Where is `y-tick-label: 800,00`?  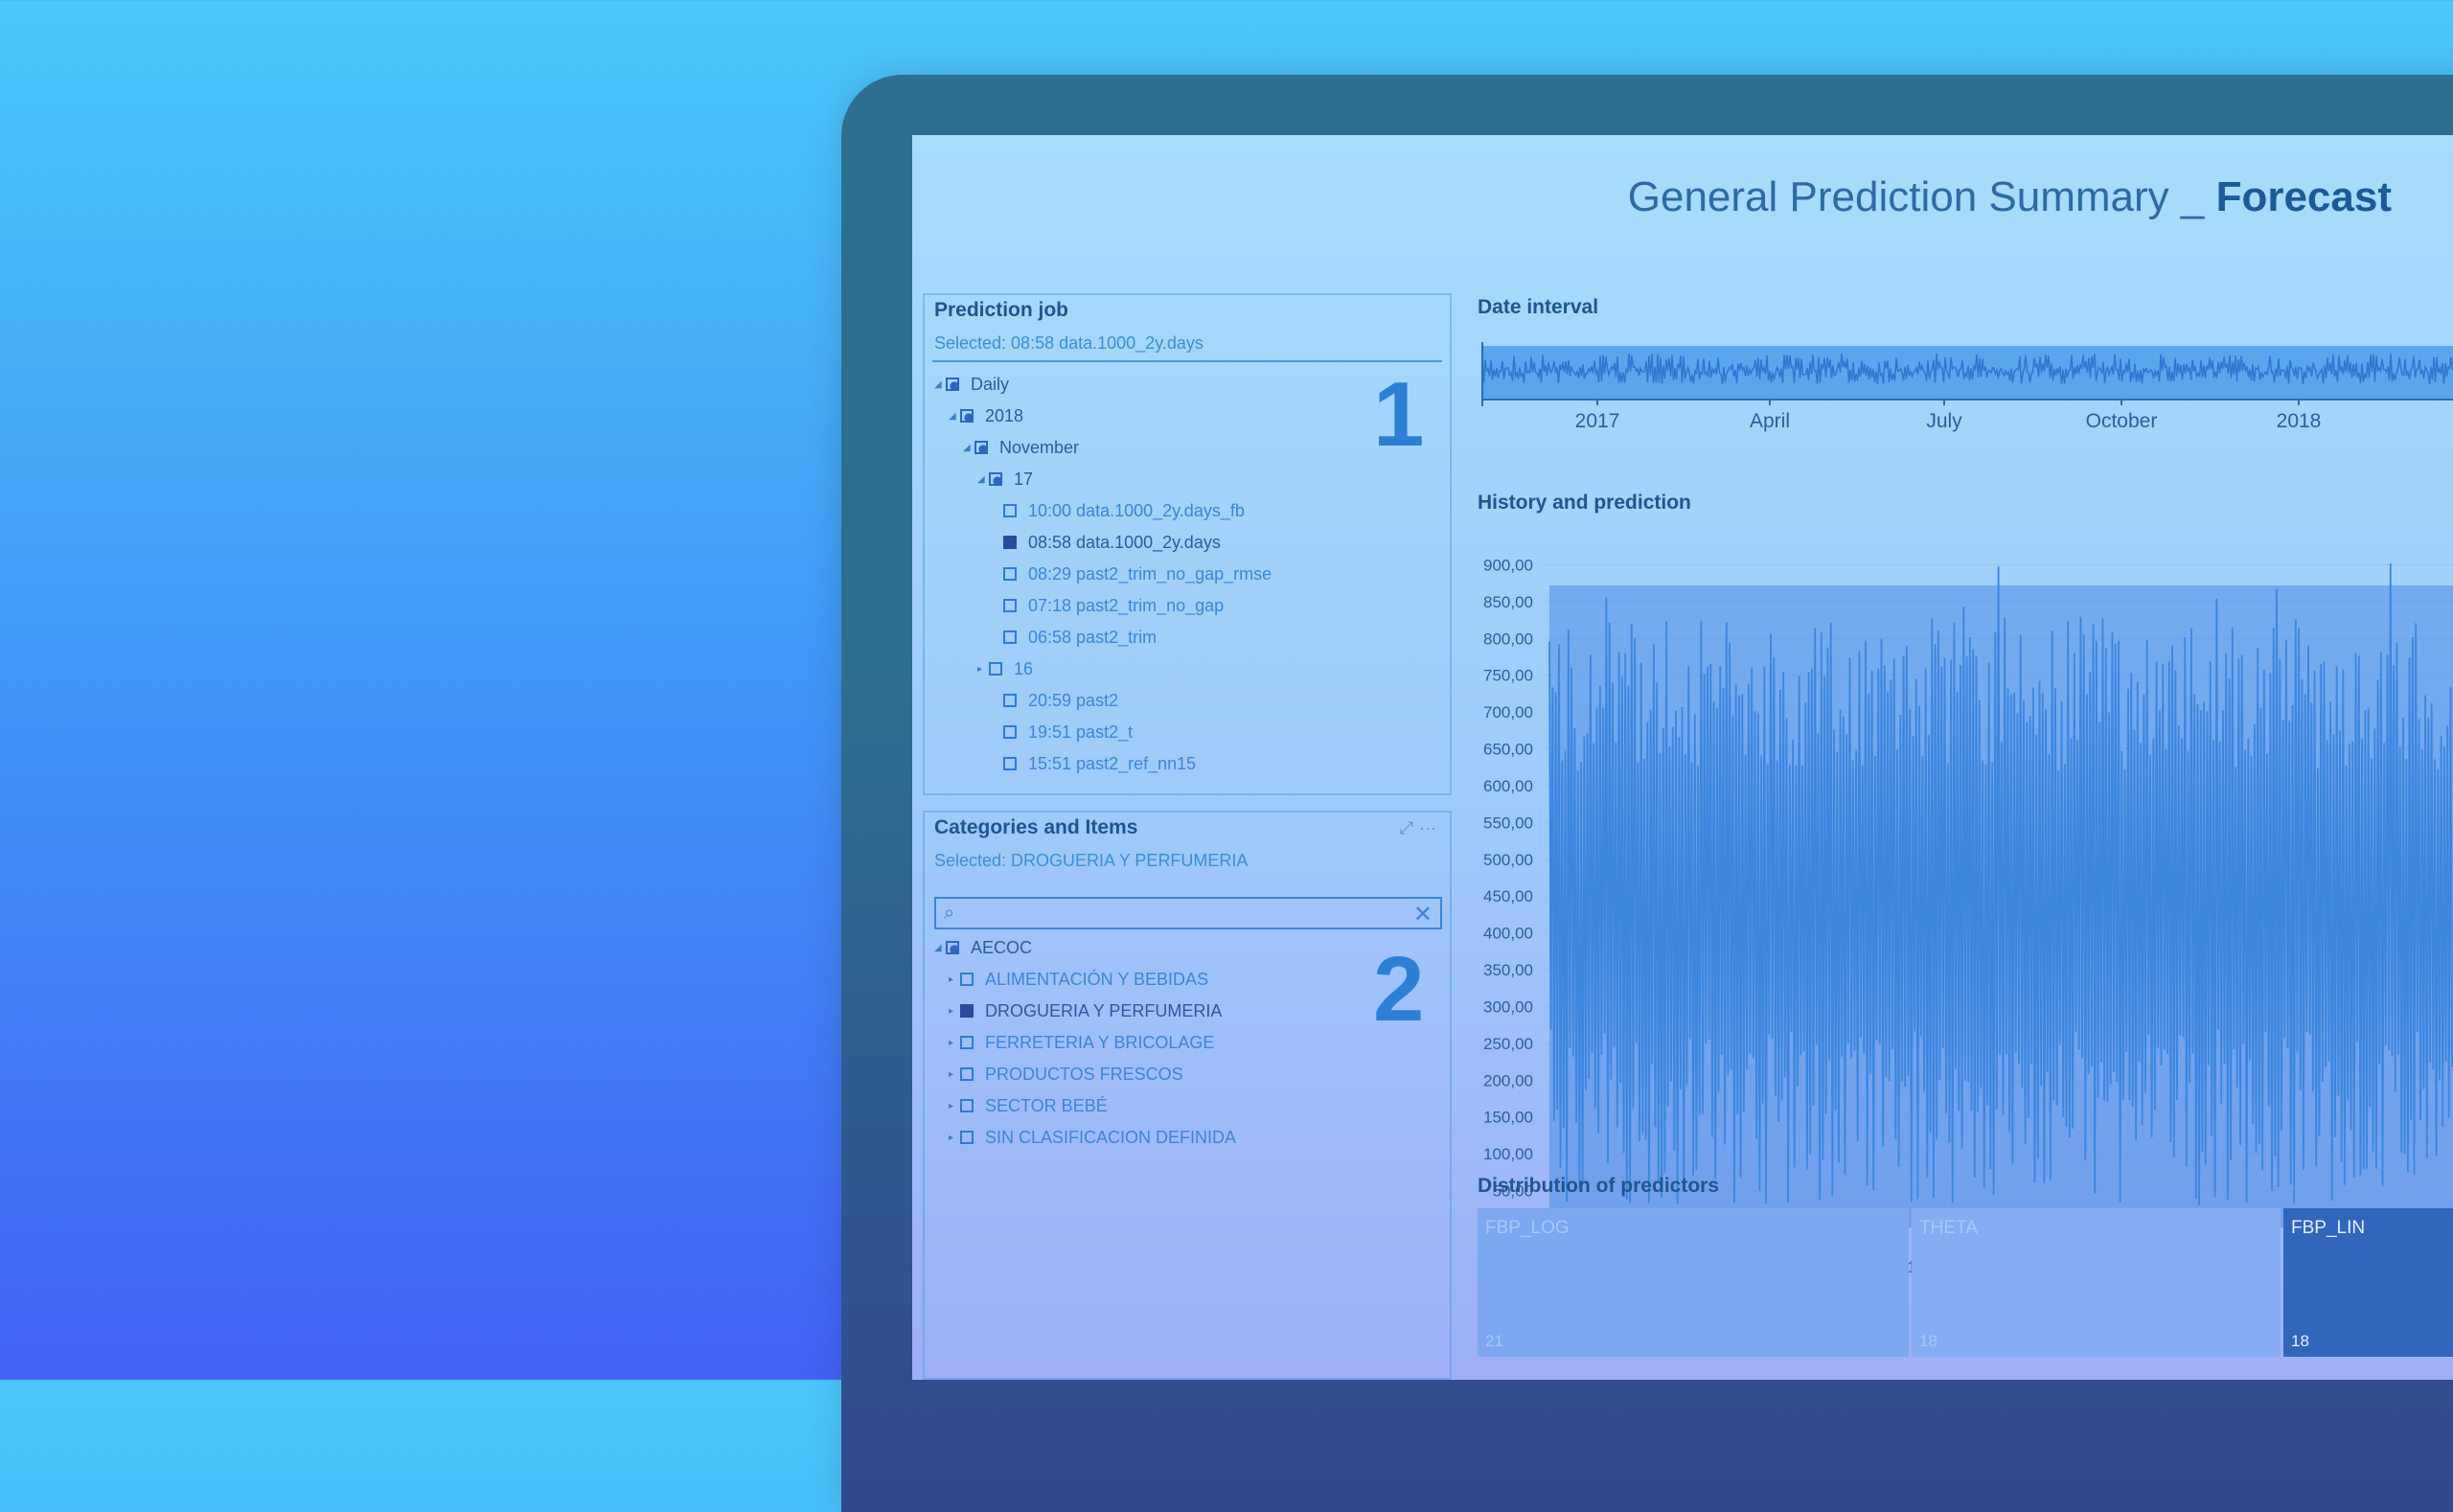
y-tick-label: 800,00 is located at coordinates (1508, 639).